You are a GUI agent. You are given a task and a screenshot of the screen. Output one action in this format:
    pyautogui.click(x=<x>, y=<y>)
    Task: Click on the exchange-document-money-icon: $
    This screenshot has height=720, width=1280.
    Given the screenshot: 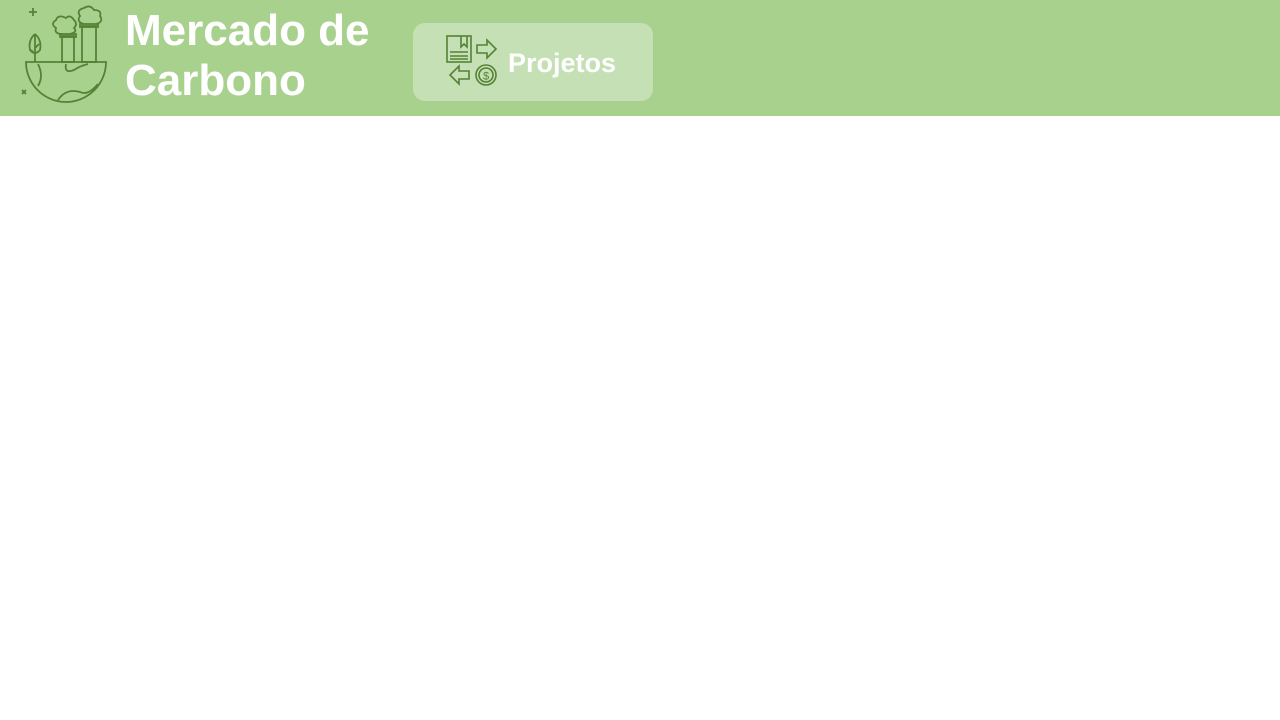 What is the action you would take?
    pyautogui.click(x=472, y=60)
    